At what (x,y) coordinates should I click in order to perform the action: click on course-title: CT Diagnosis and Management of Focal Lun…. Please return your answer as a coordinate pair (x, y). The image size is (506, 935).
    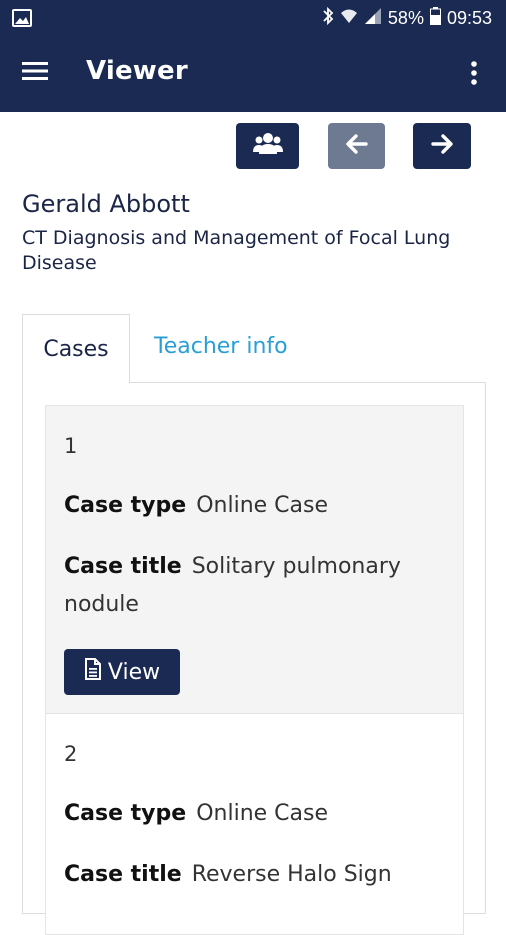
    Looking at the image, I should click on (236, 250).